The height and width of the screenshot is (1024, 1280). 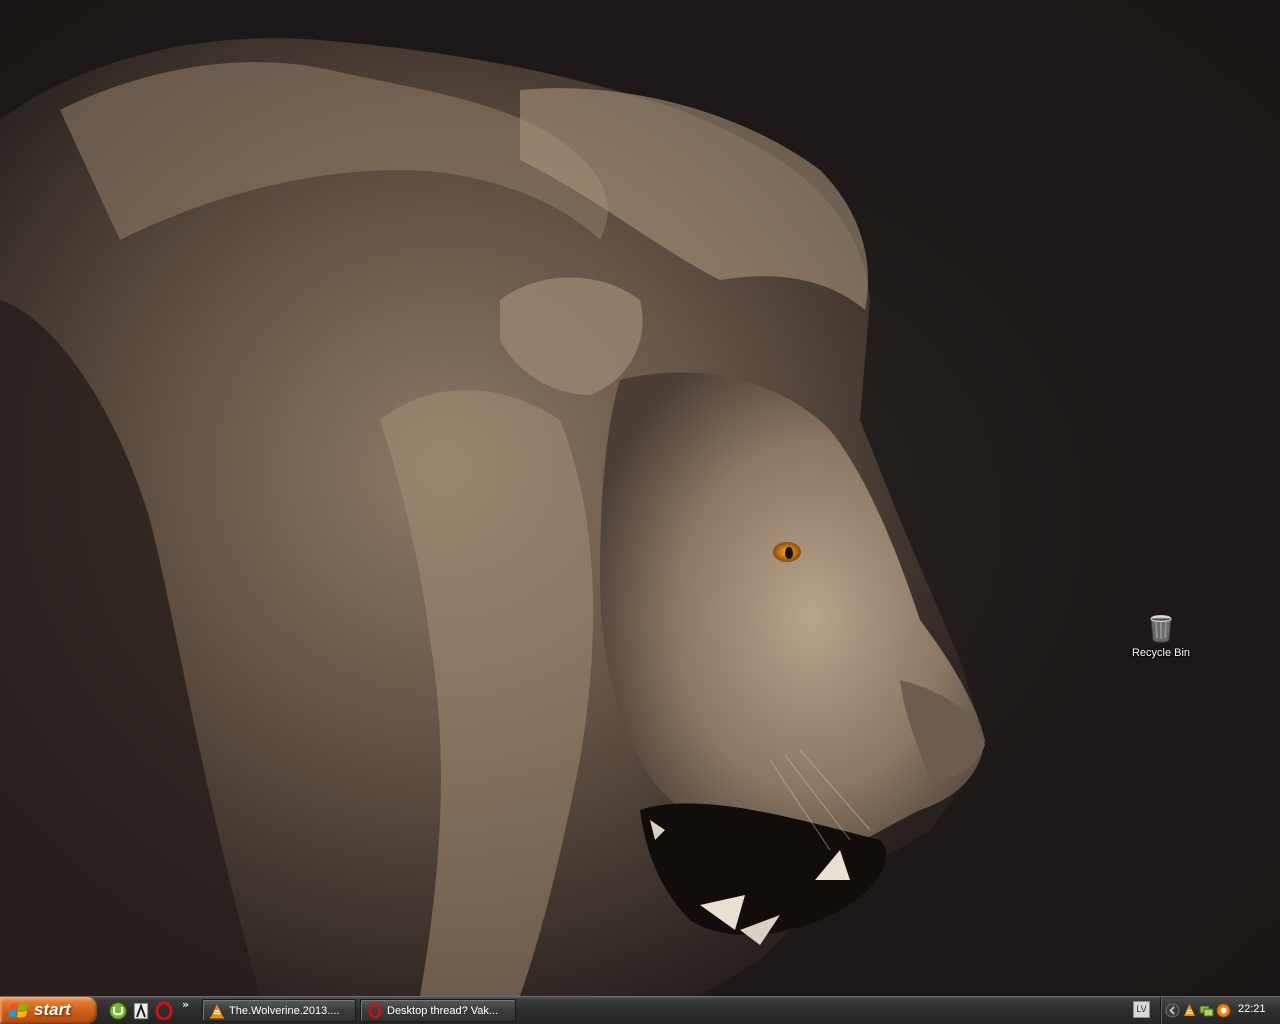 I want to click on start-button: start, so click(x=48, y=1010).